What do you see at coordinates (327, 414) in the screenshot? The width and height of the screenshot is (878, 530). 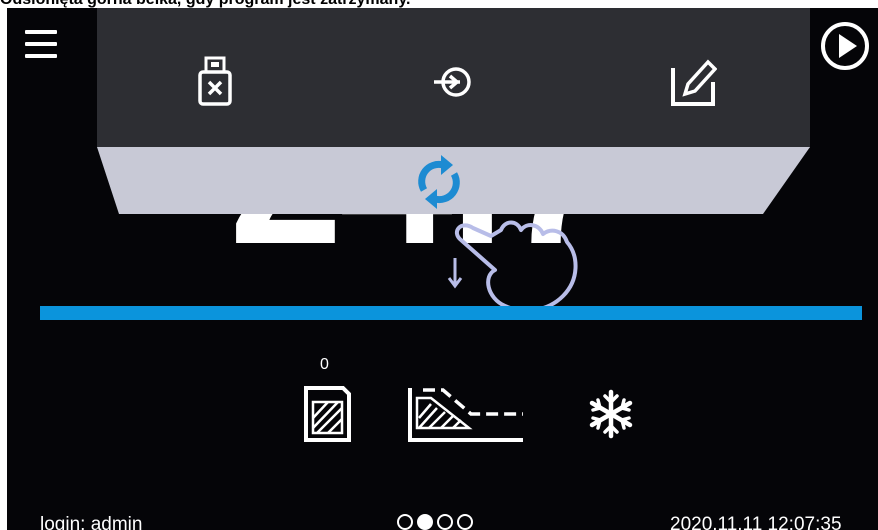 I see `chamber-icon` at bounding box center [327, 414].